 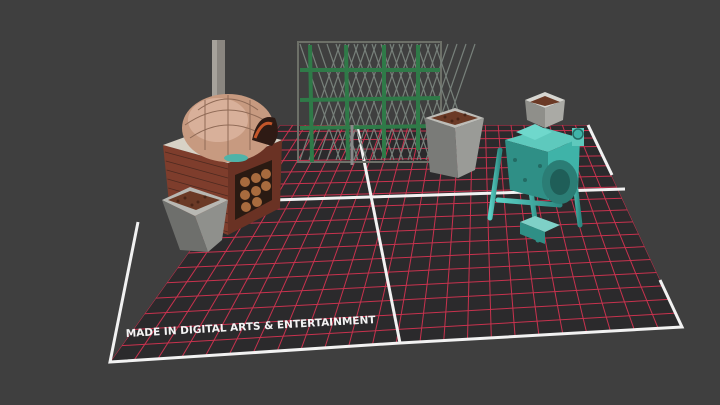 I want to click on planter-left, so click(x=195, y=219).